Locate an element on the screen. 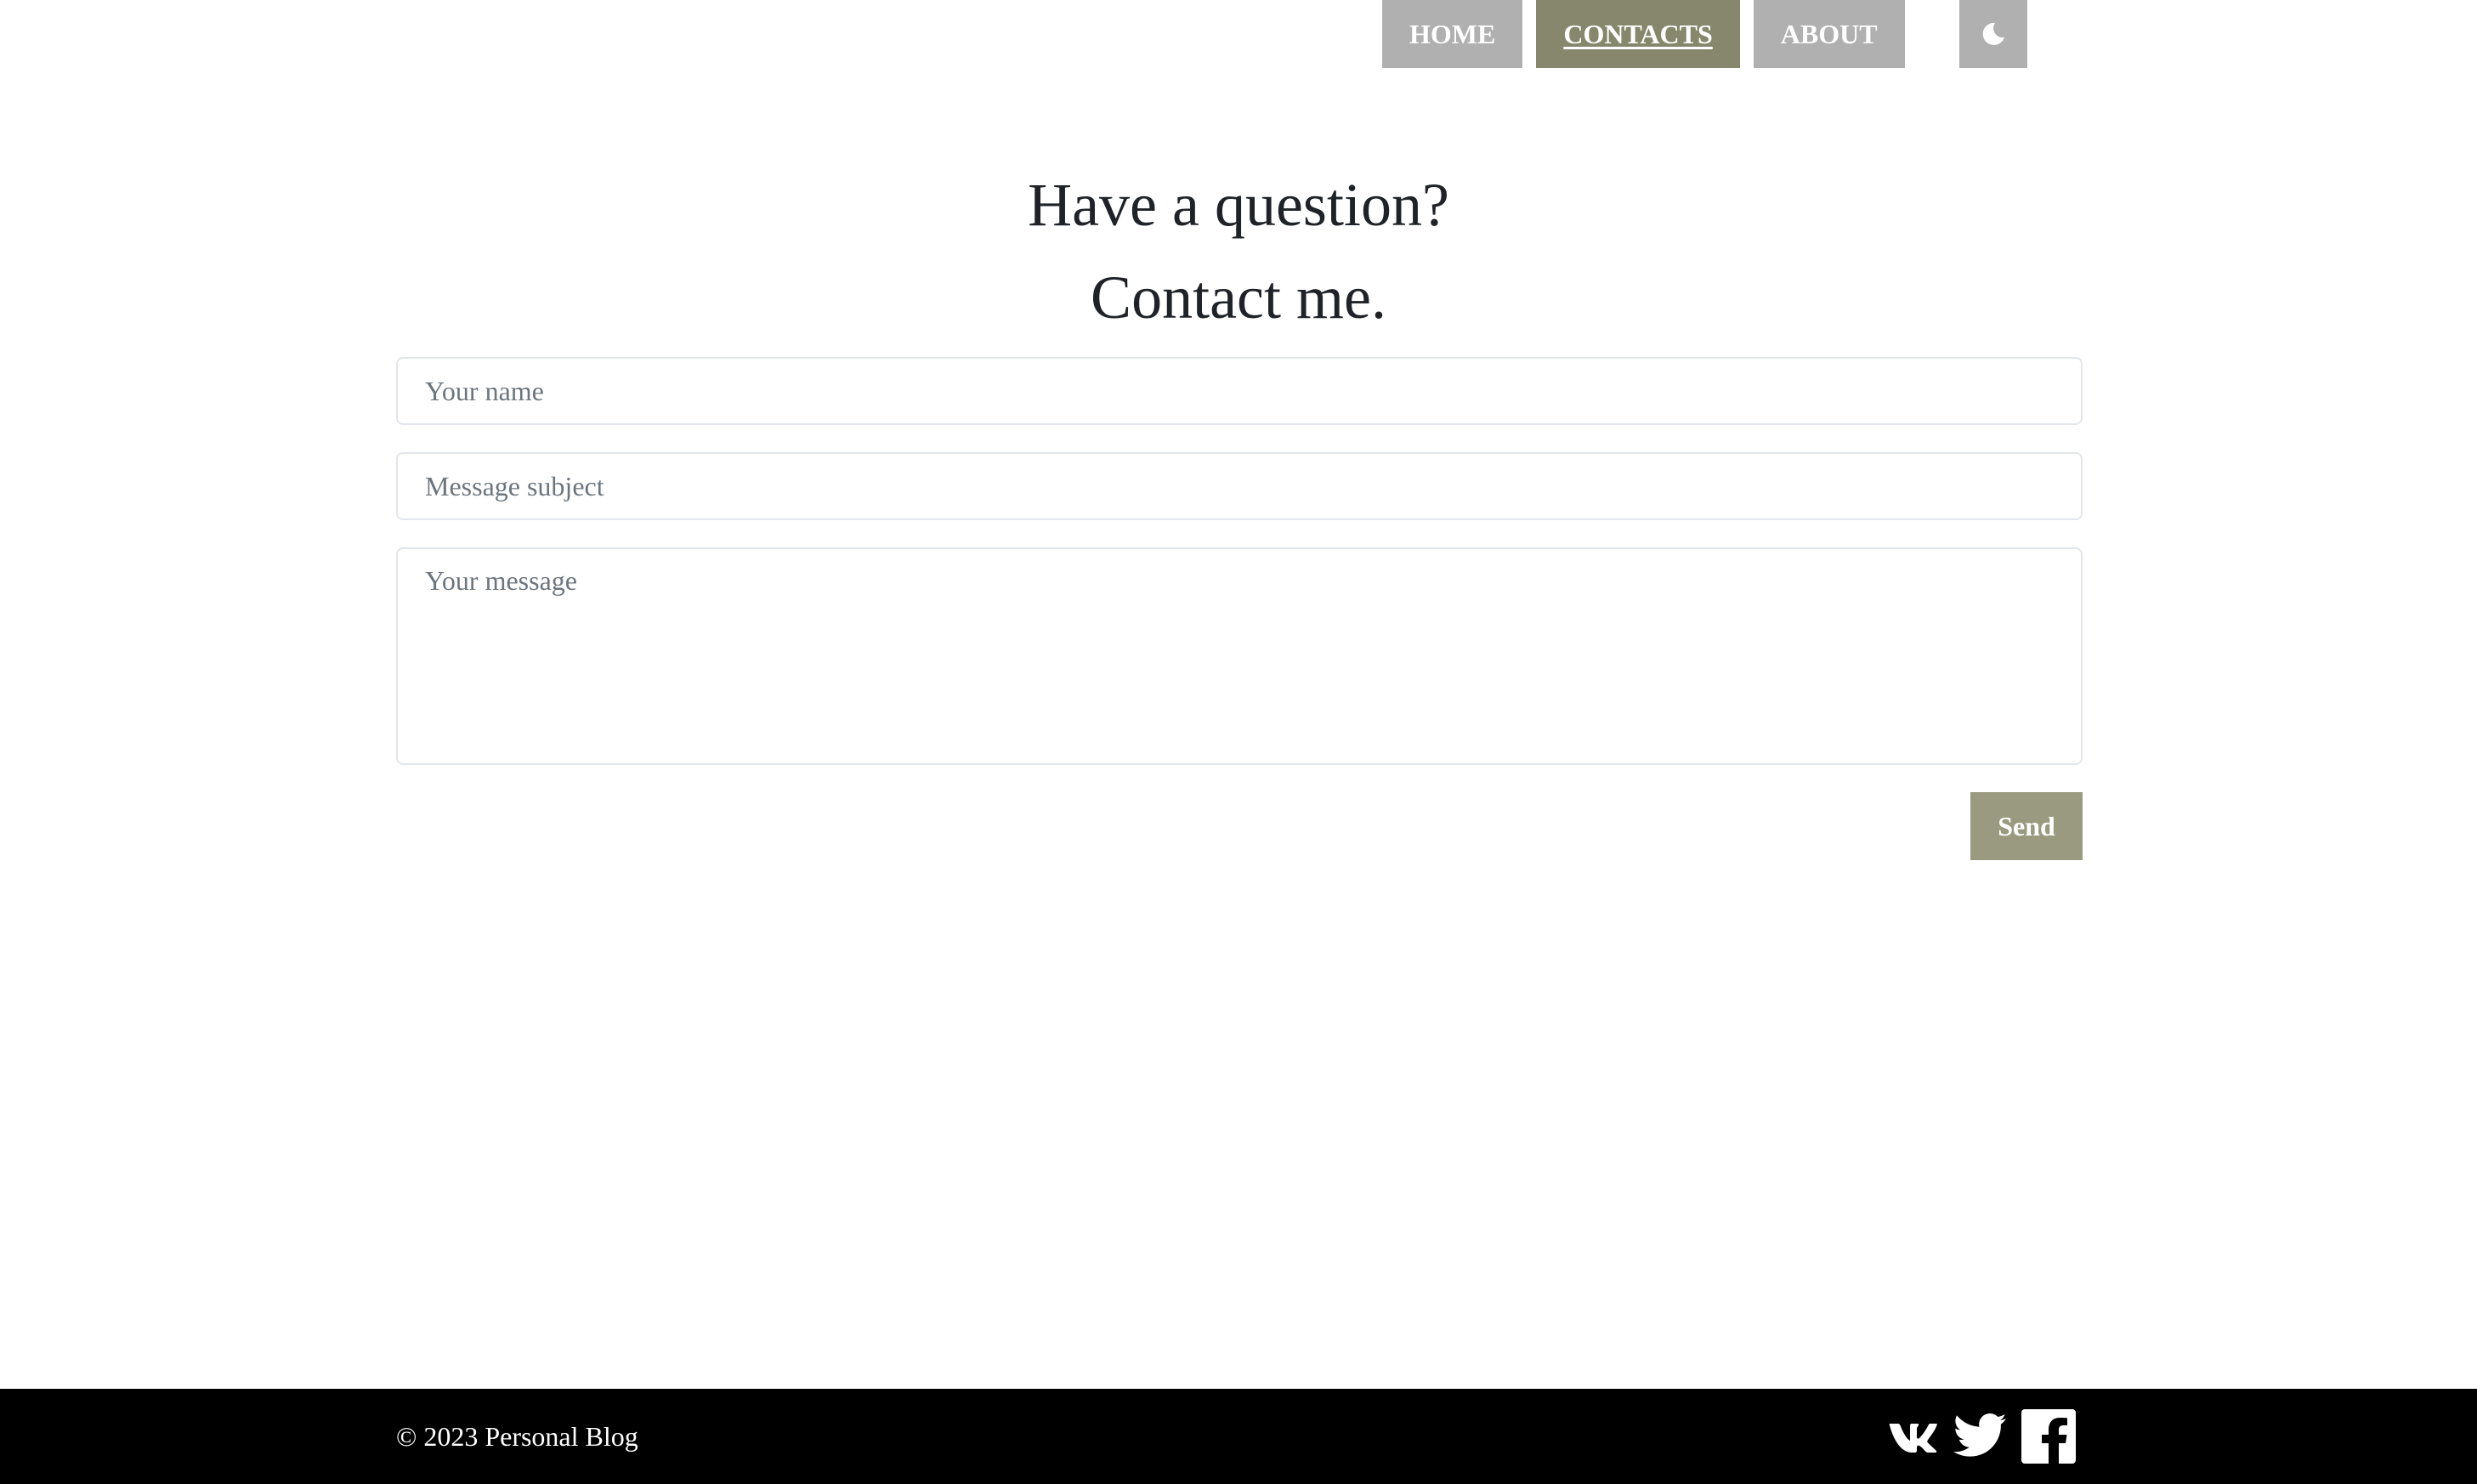 The height and width of the screenshot is (1484, 2477). nav-item-contacts: CONTACTS is located at coordinates (1638, 34).